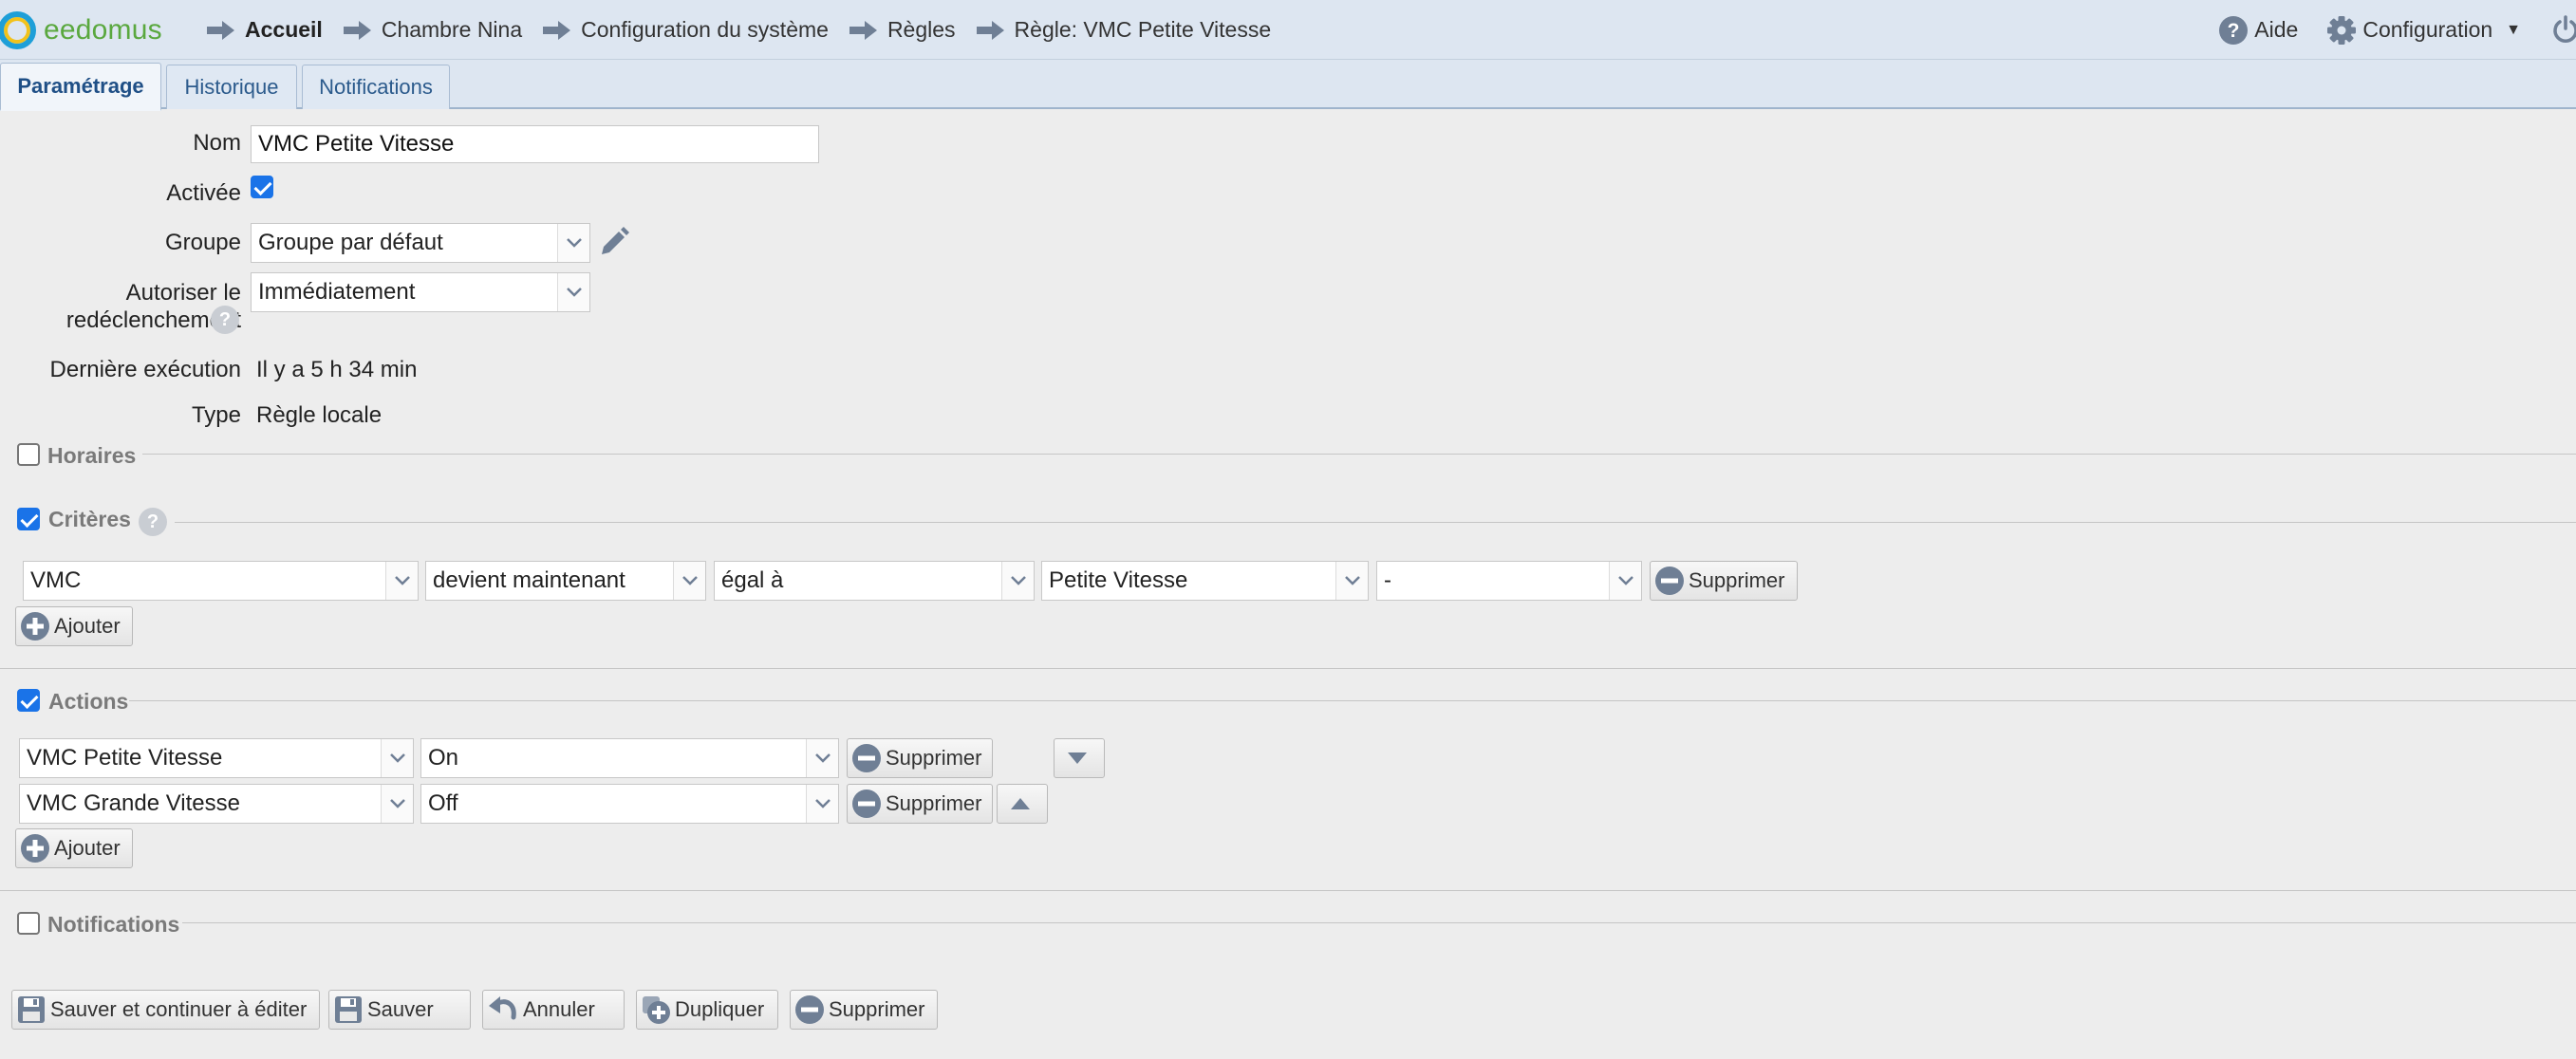  Describe the element at coordinates (35, 848) in the screenshot. I see `plus-circle-icon` at that location.